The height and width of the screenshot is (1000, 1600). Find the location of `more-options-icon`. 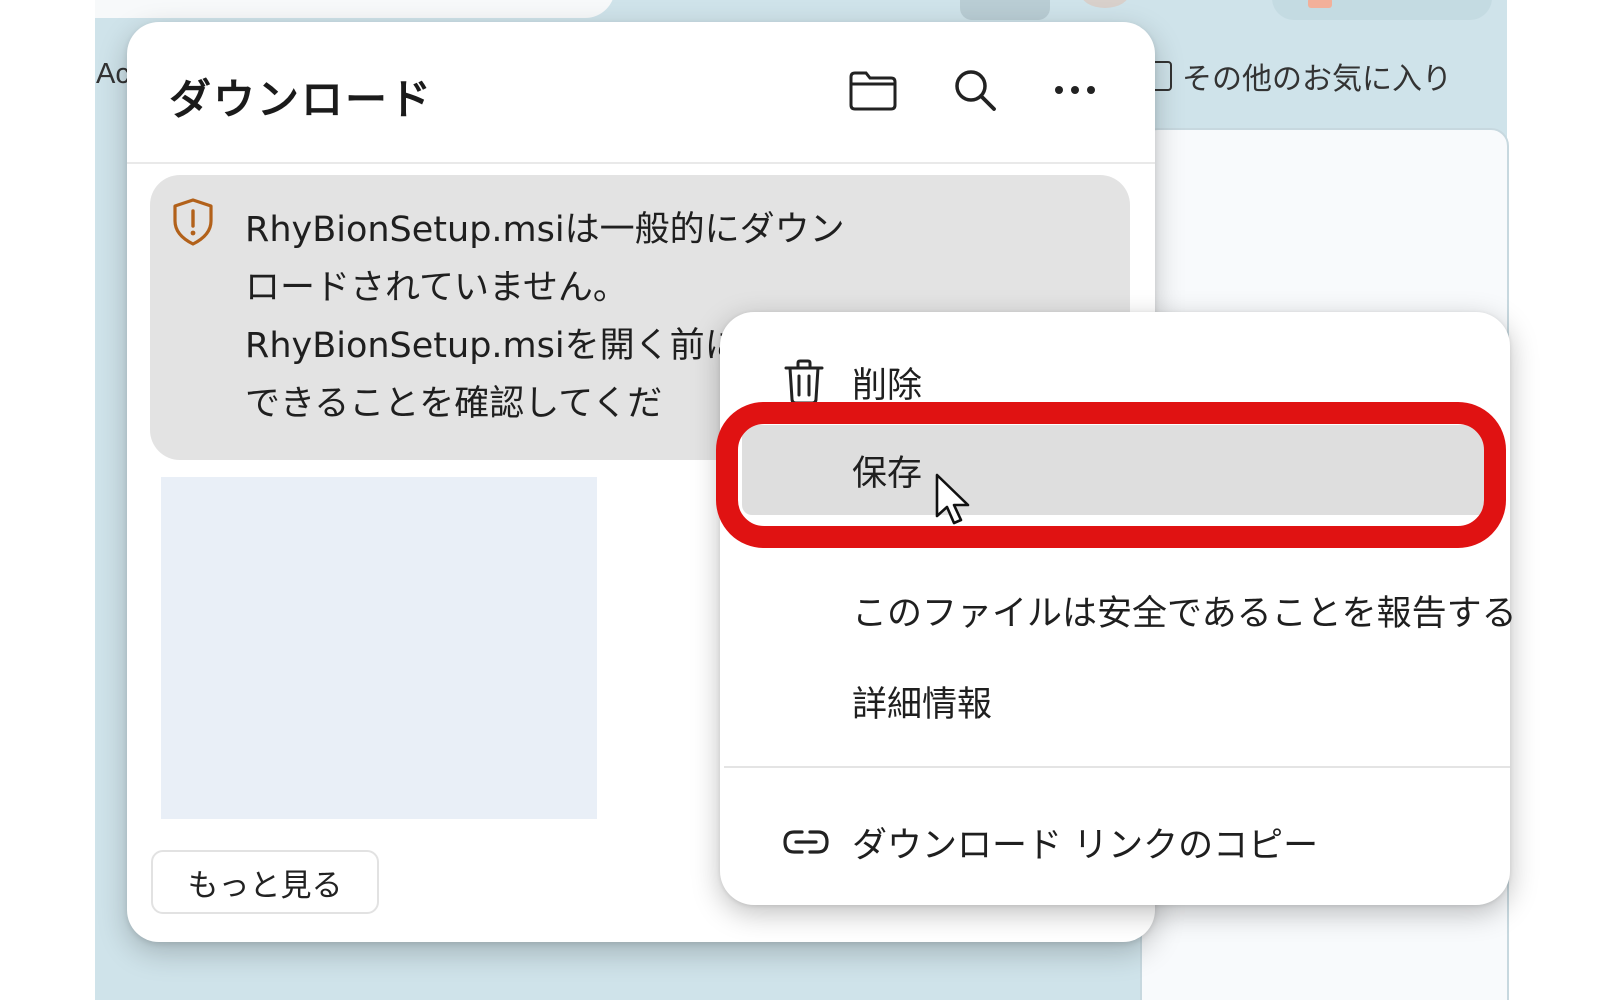

more-options-icon is located at coordinates (1075, 90).